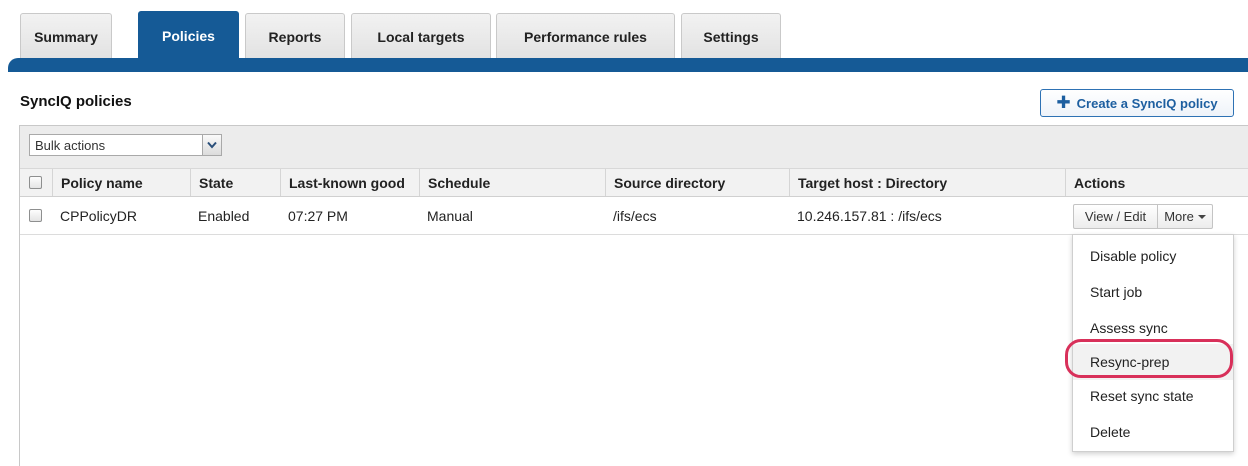  I want to click on cell-target-host: 10.246.157.81 : /ifs/ecs, so click(869, 215).